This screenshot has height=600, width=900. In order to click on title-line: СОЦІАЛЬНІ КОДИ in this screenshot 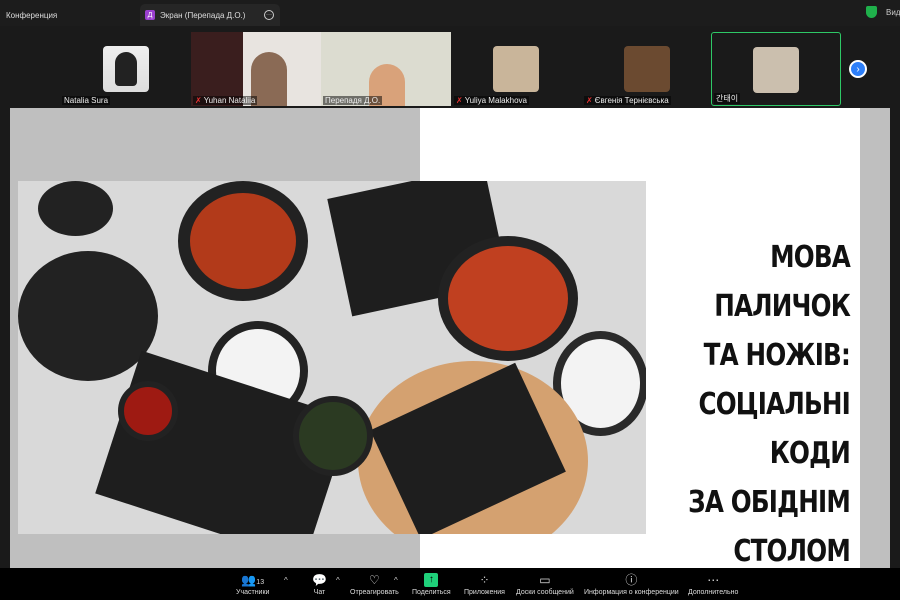, I will do `click(774, 429)`.